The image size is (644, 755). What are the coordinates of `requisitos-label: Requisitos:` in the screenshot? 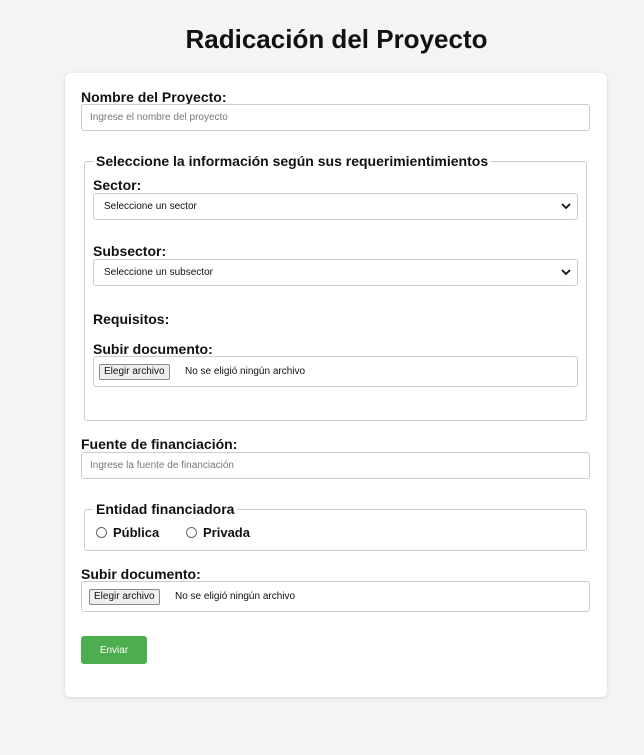 It's located at (131, 319).